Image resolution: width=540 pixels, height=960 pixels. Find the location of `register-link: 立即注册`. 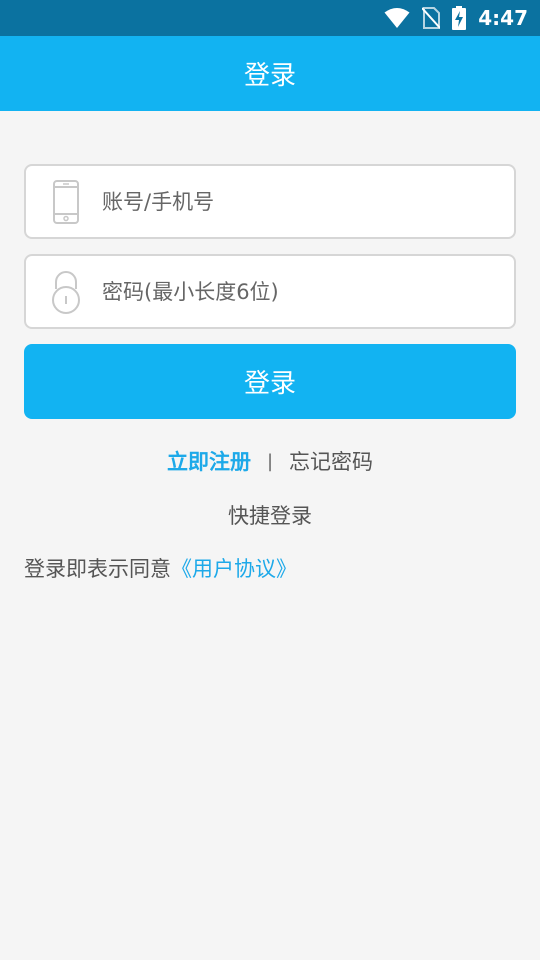

register-link: 立即注册 is located at coordinates (209, 461).